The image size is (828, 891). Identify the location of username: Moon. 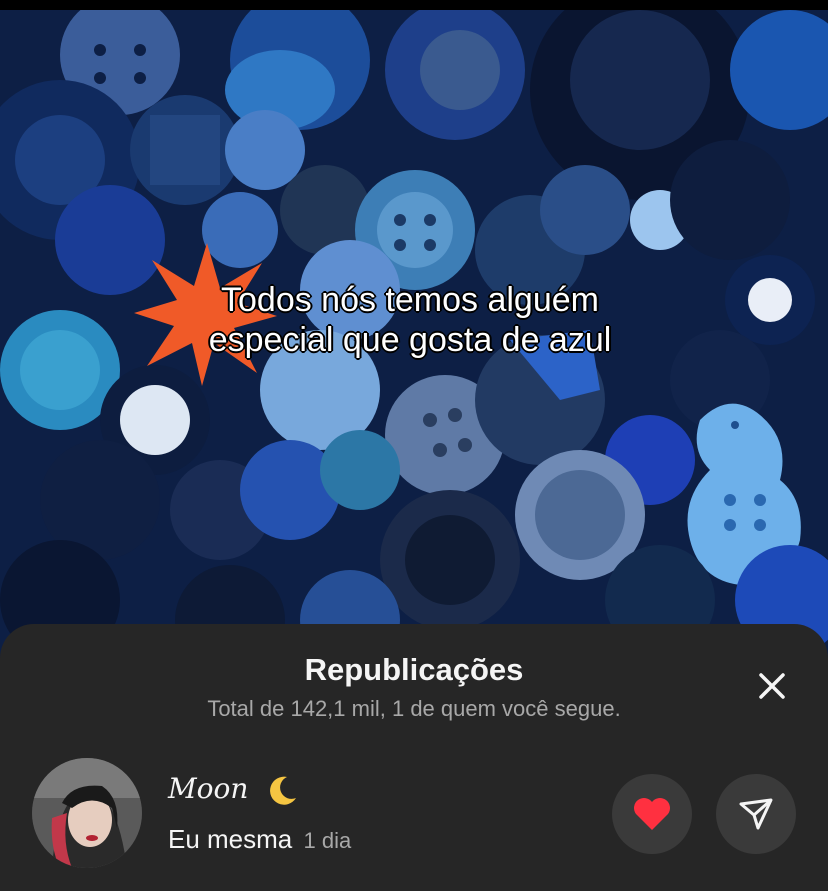
(233, 790).